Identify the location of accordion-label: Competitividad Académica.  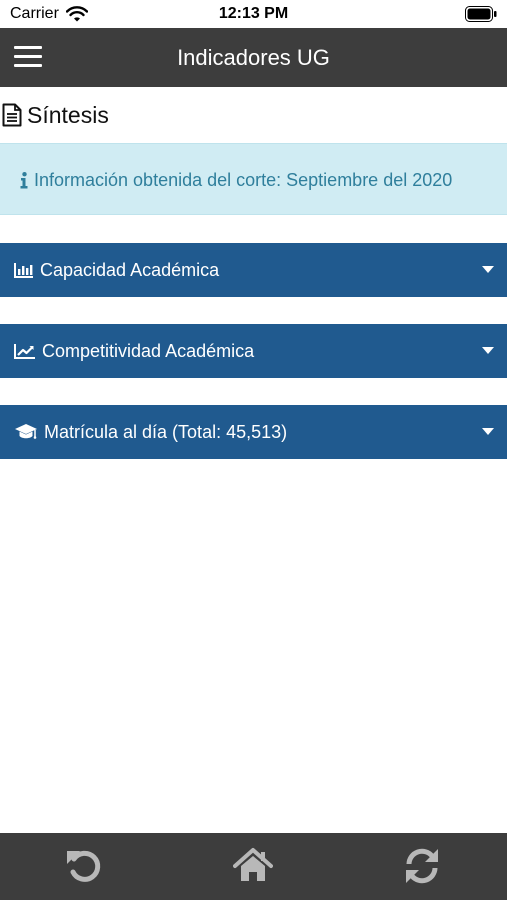
(148, 350).